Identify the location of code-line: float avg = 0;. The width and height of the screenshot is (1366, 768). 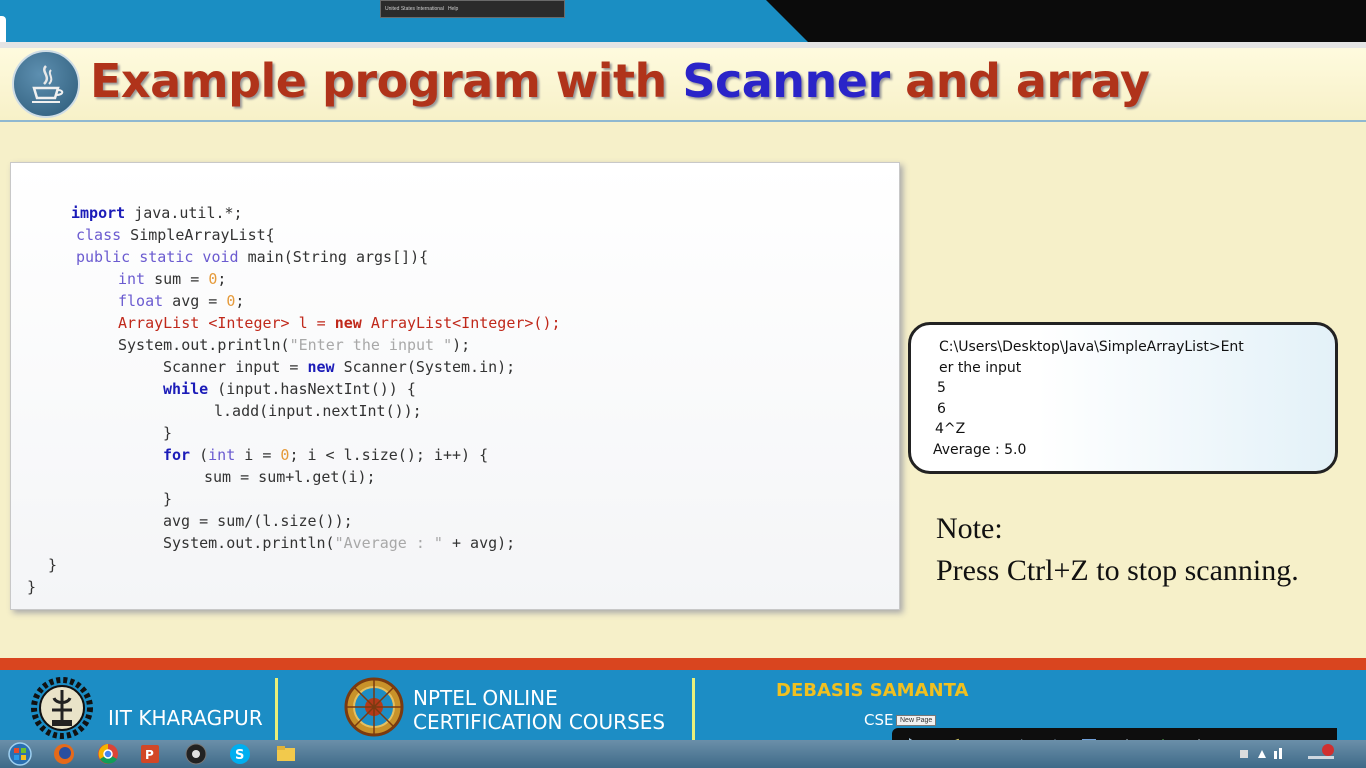
(181, 301).